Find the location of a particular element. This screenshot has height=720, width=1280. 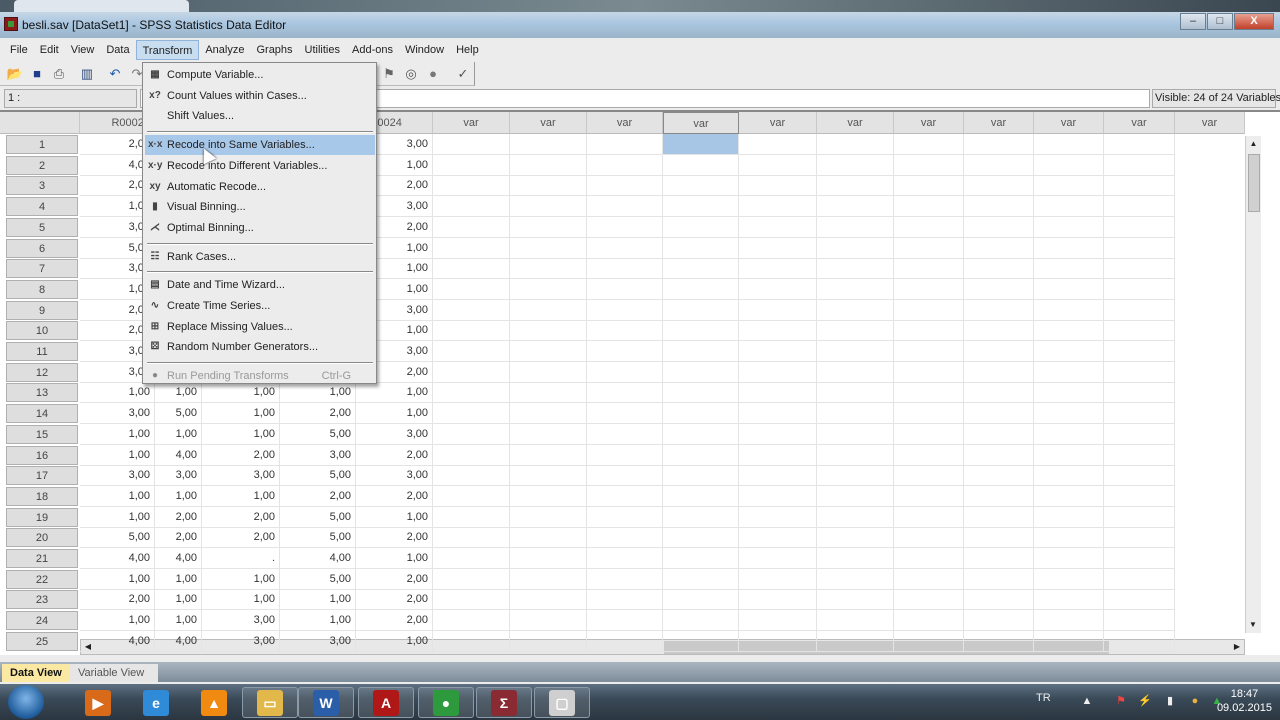

menu-file: File is located at coordinates (19, 50).